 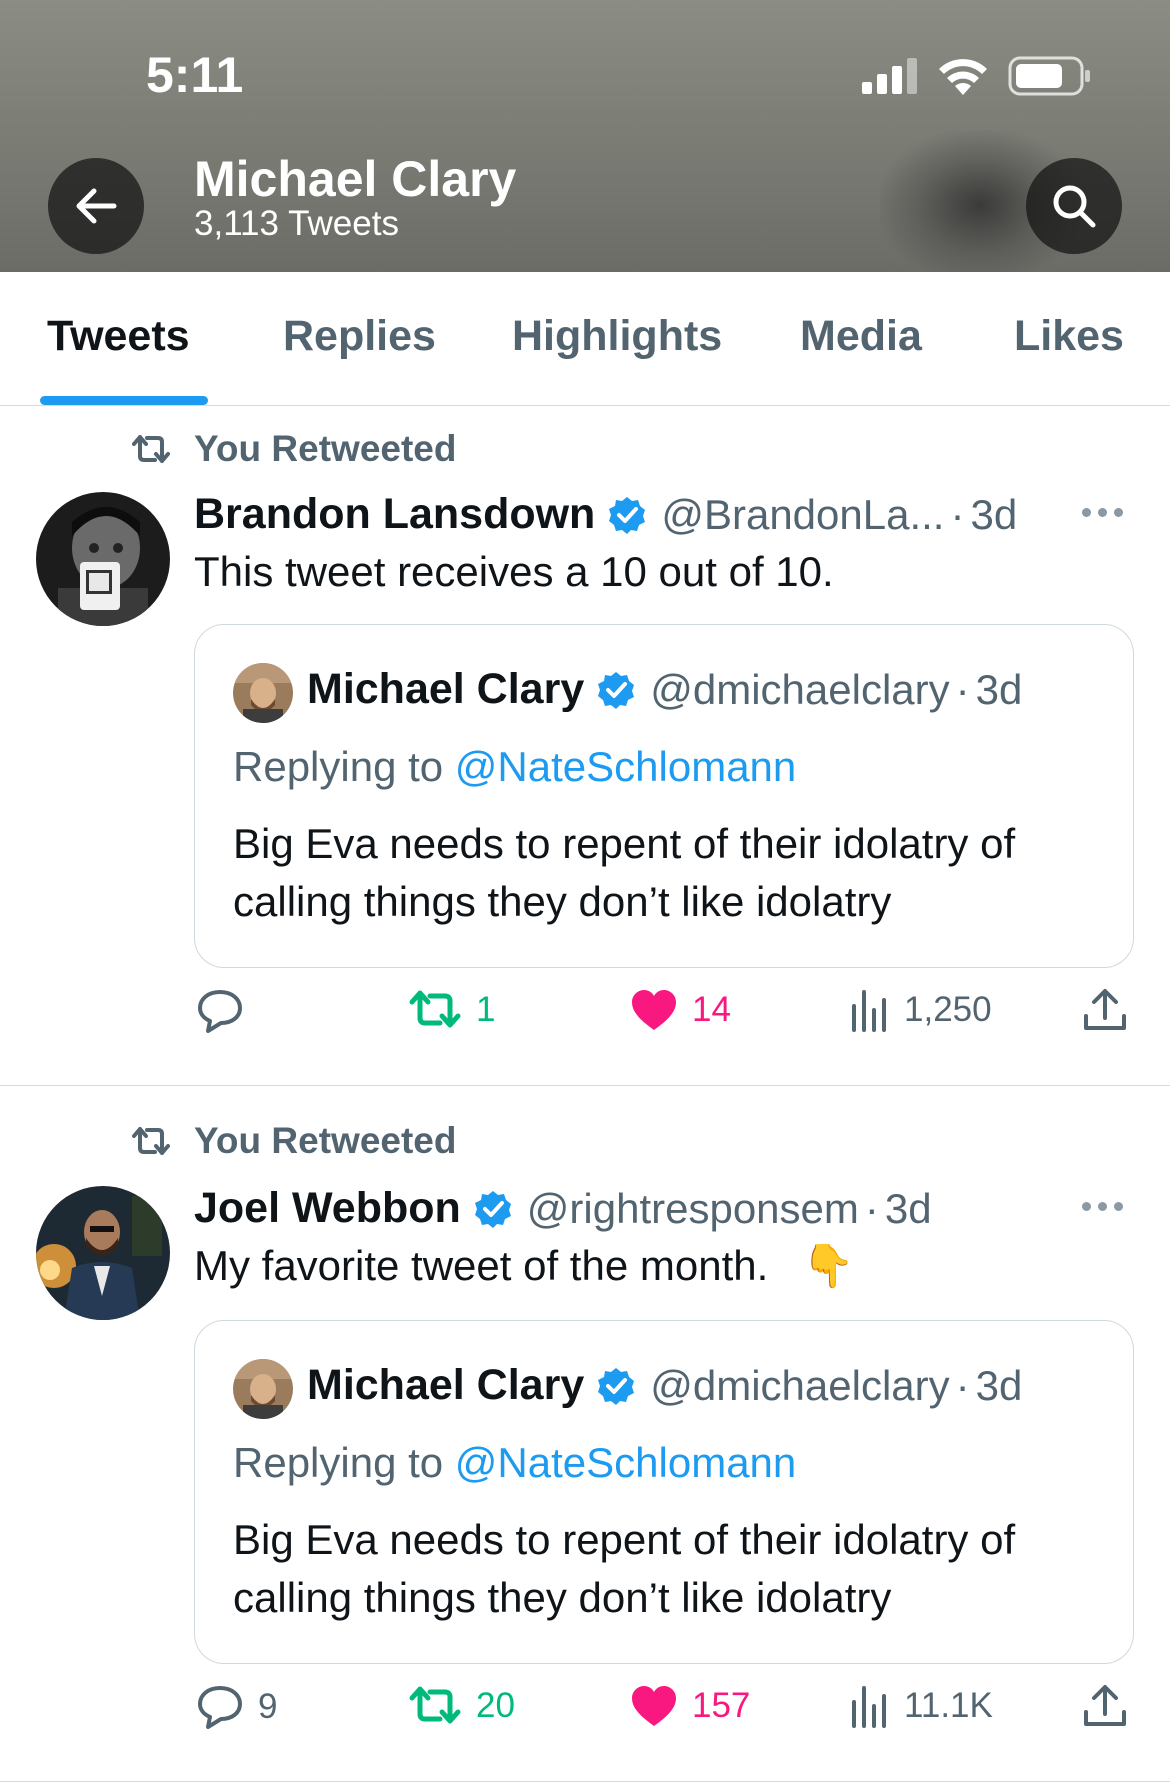 I want to click on retweet-button: 20, so click(x=461, y=1706).